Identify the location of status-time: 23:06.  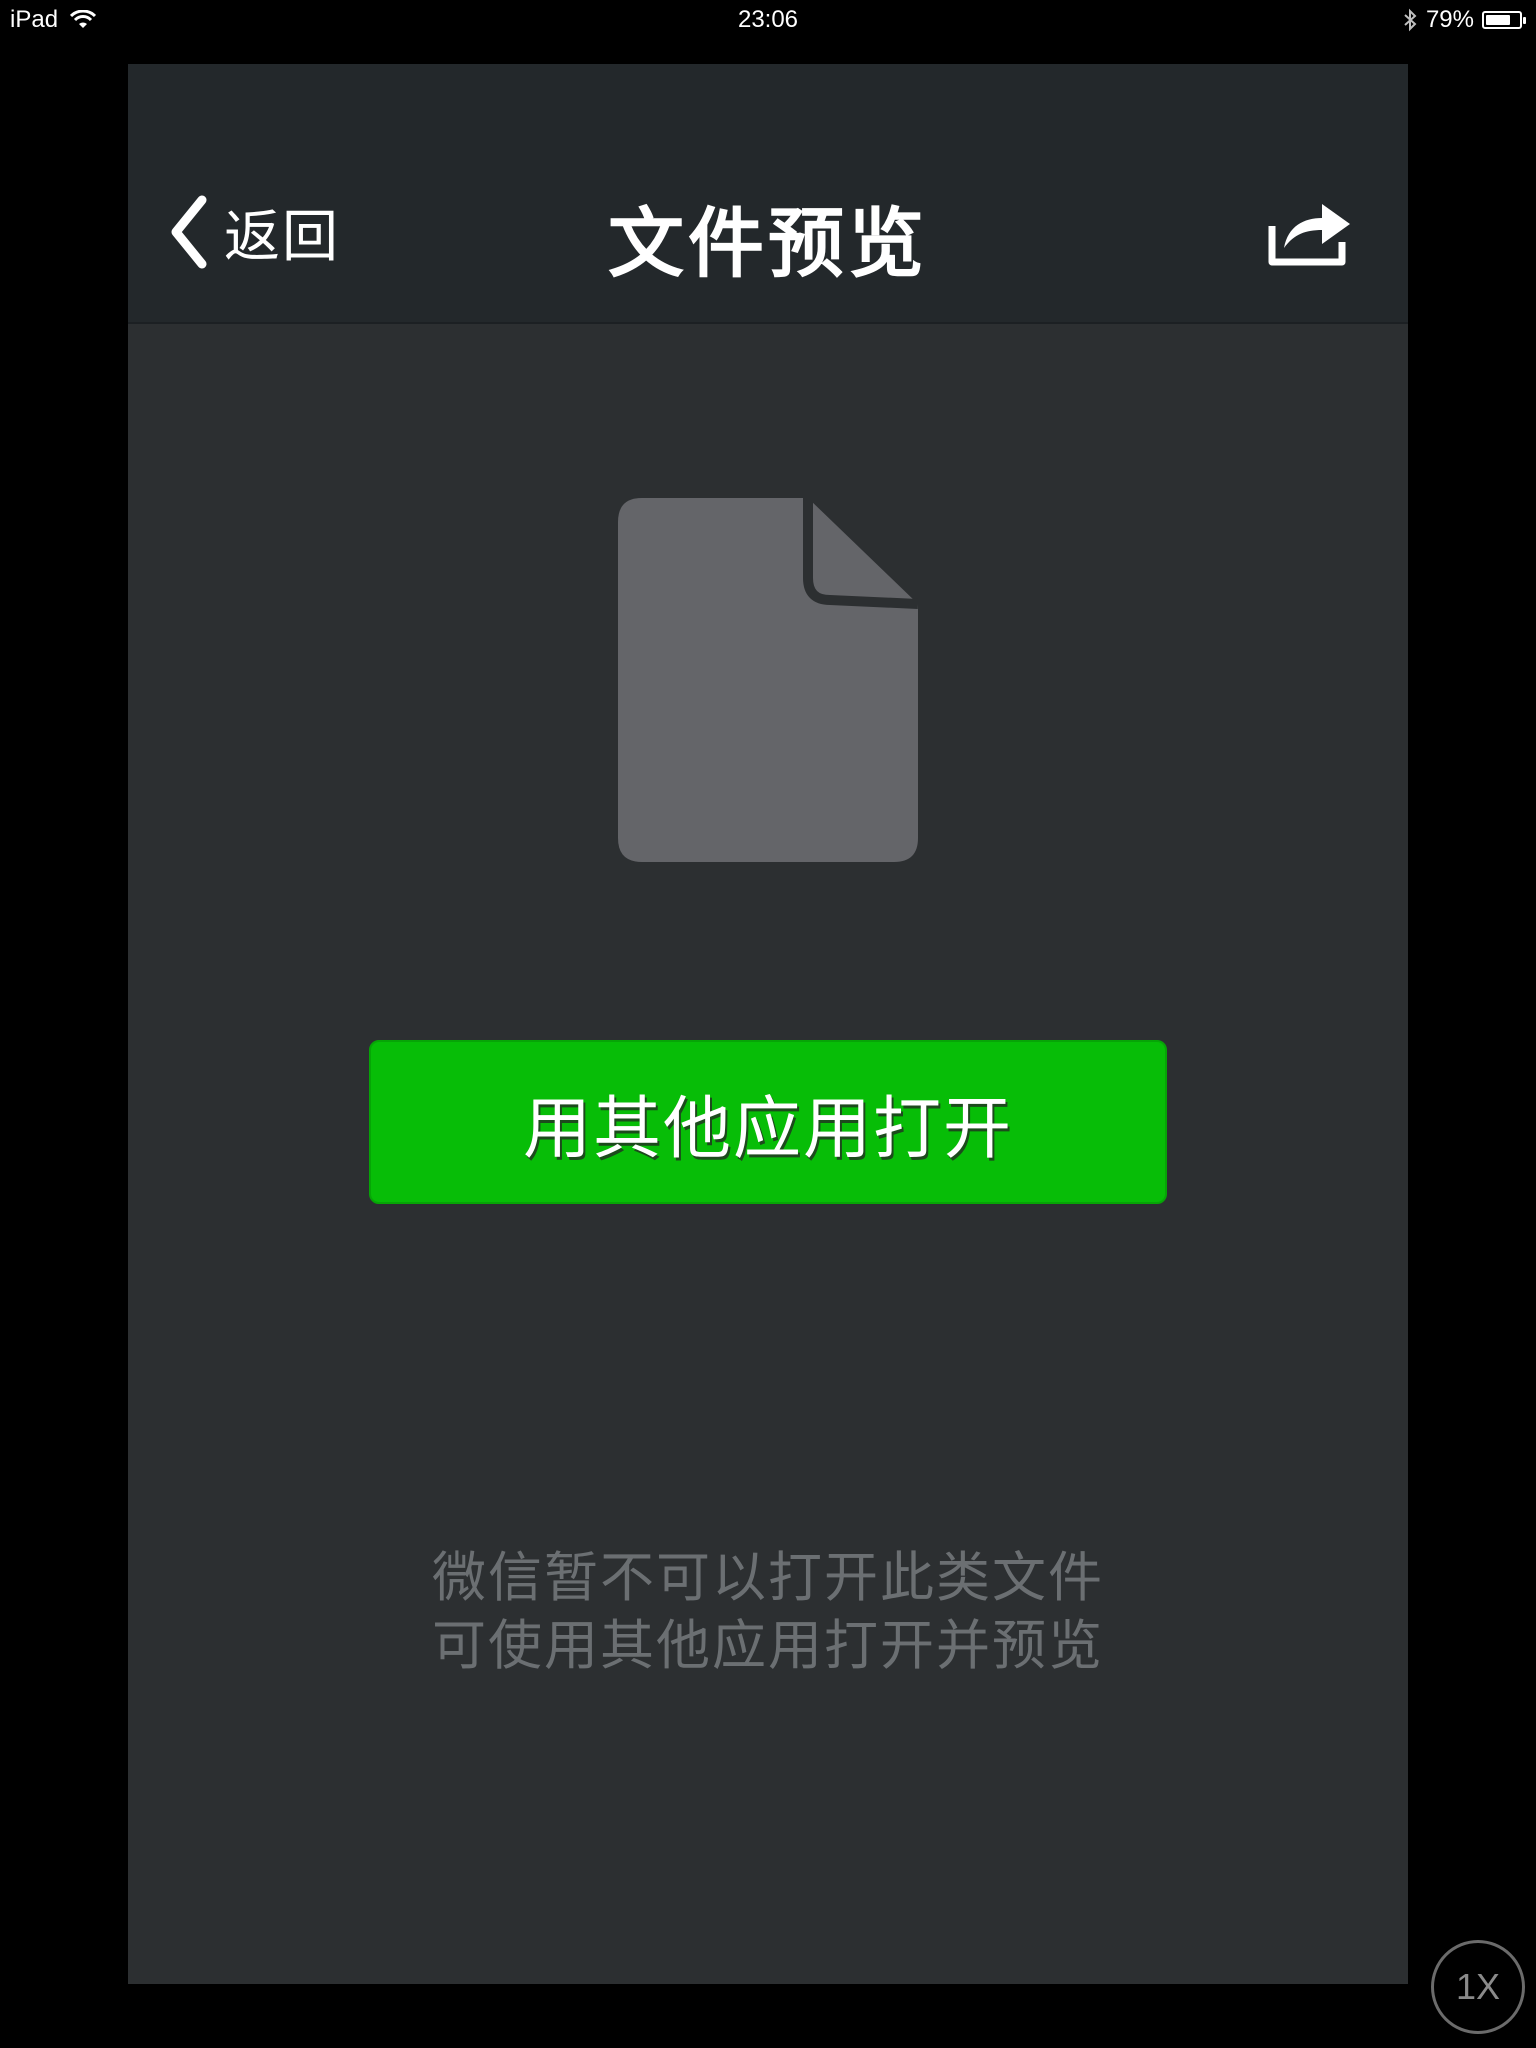
(768, 19).